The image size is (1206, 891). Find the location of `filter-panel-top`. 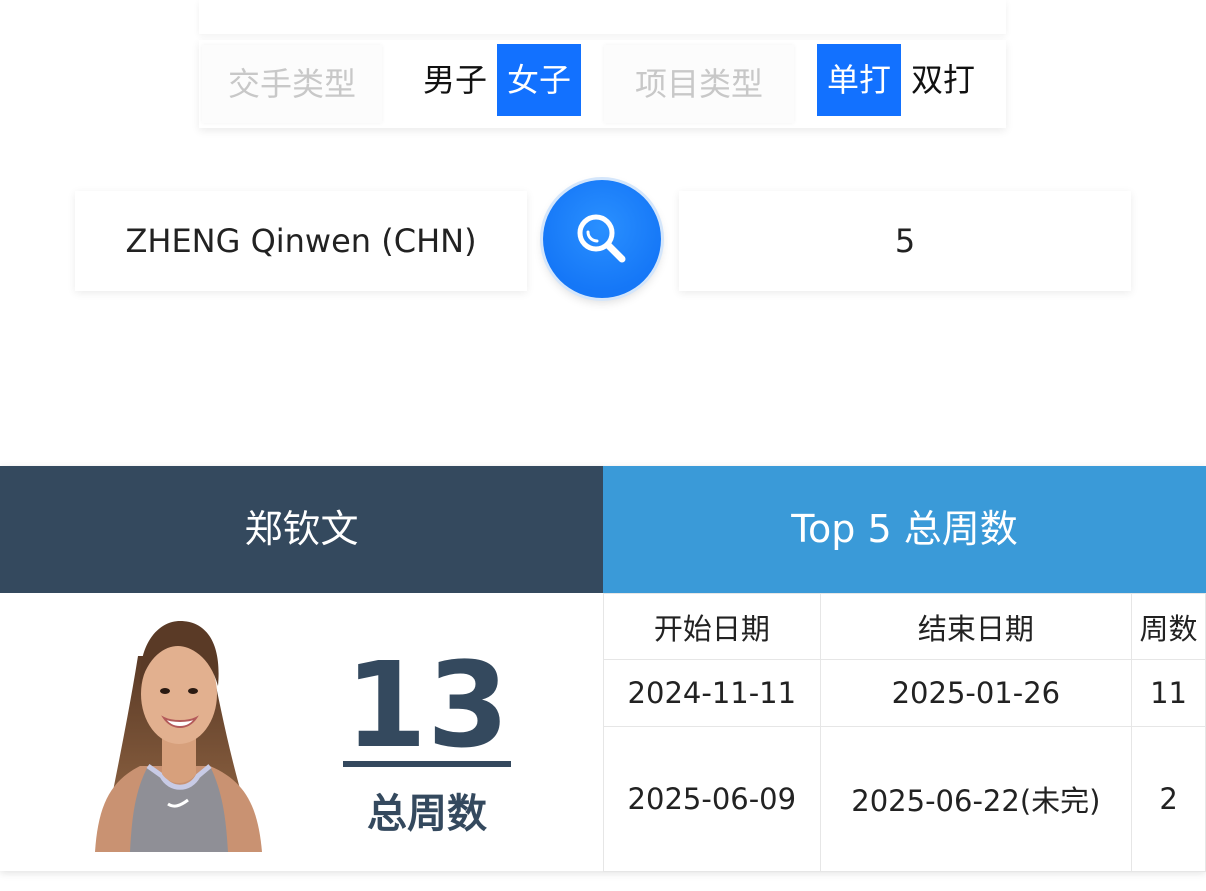

filter-panel-top is located at coordinates (602, 17).